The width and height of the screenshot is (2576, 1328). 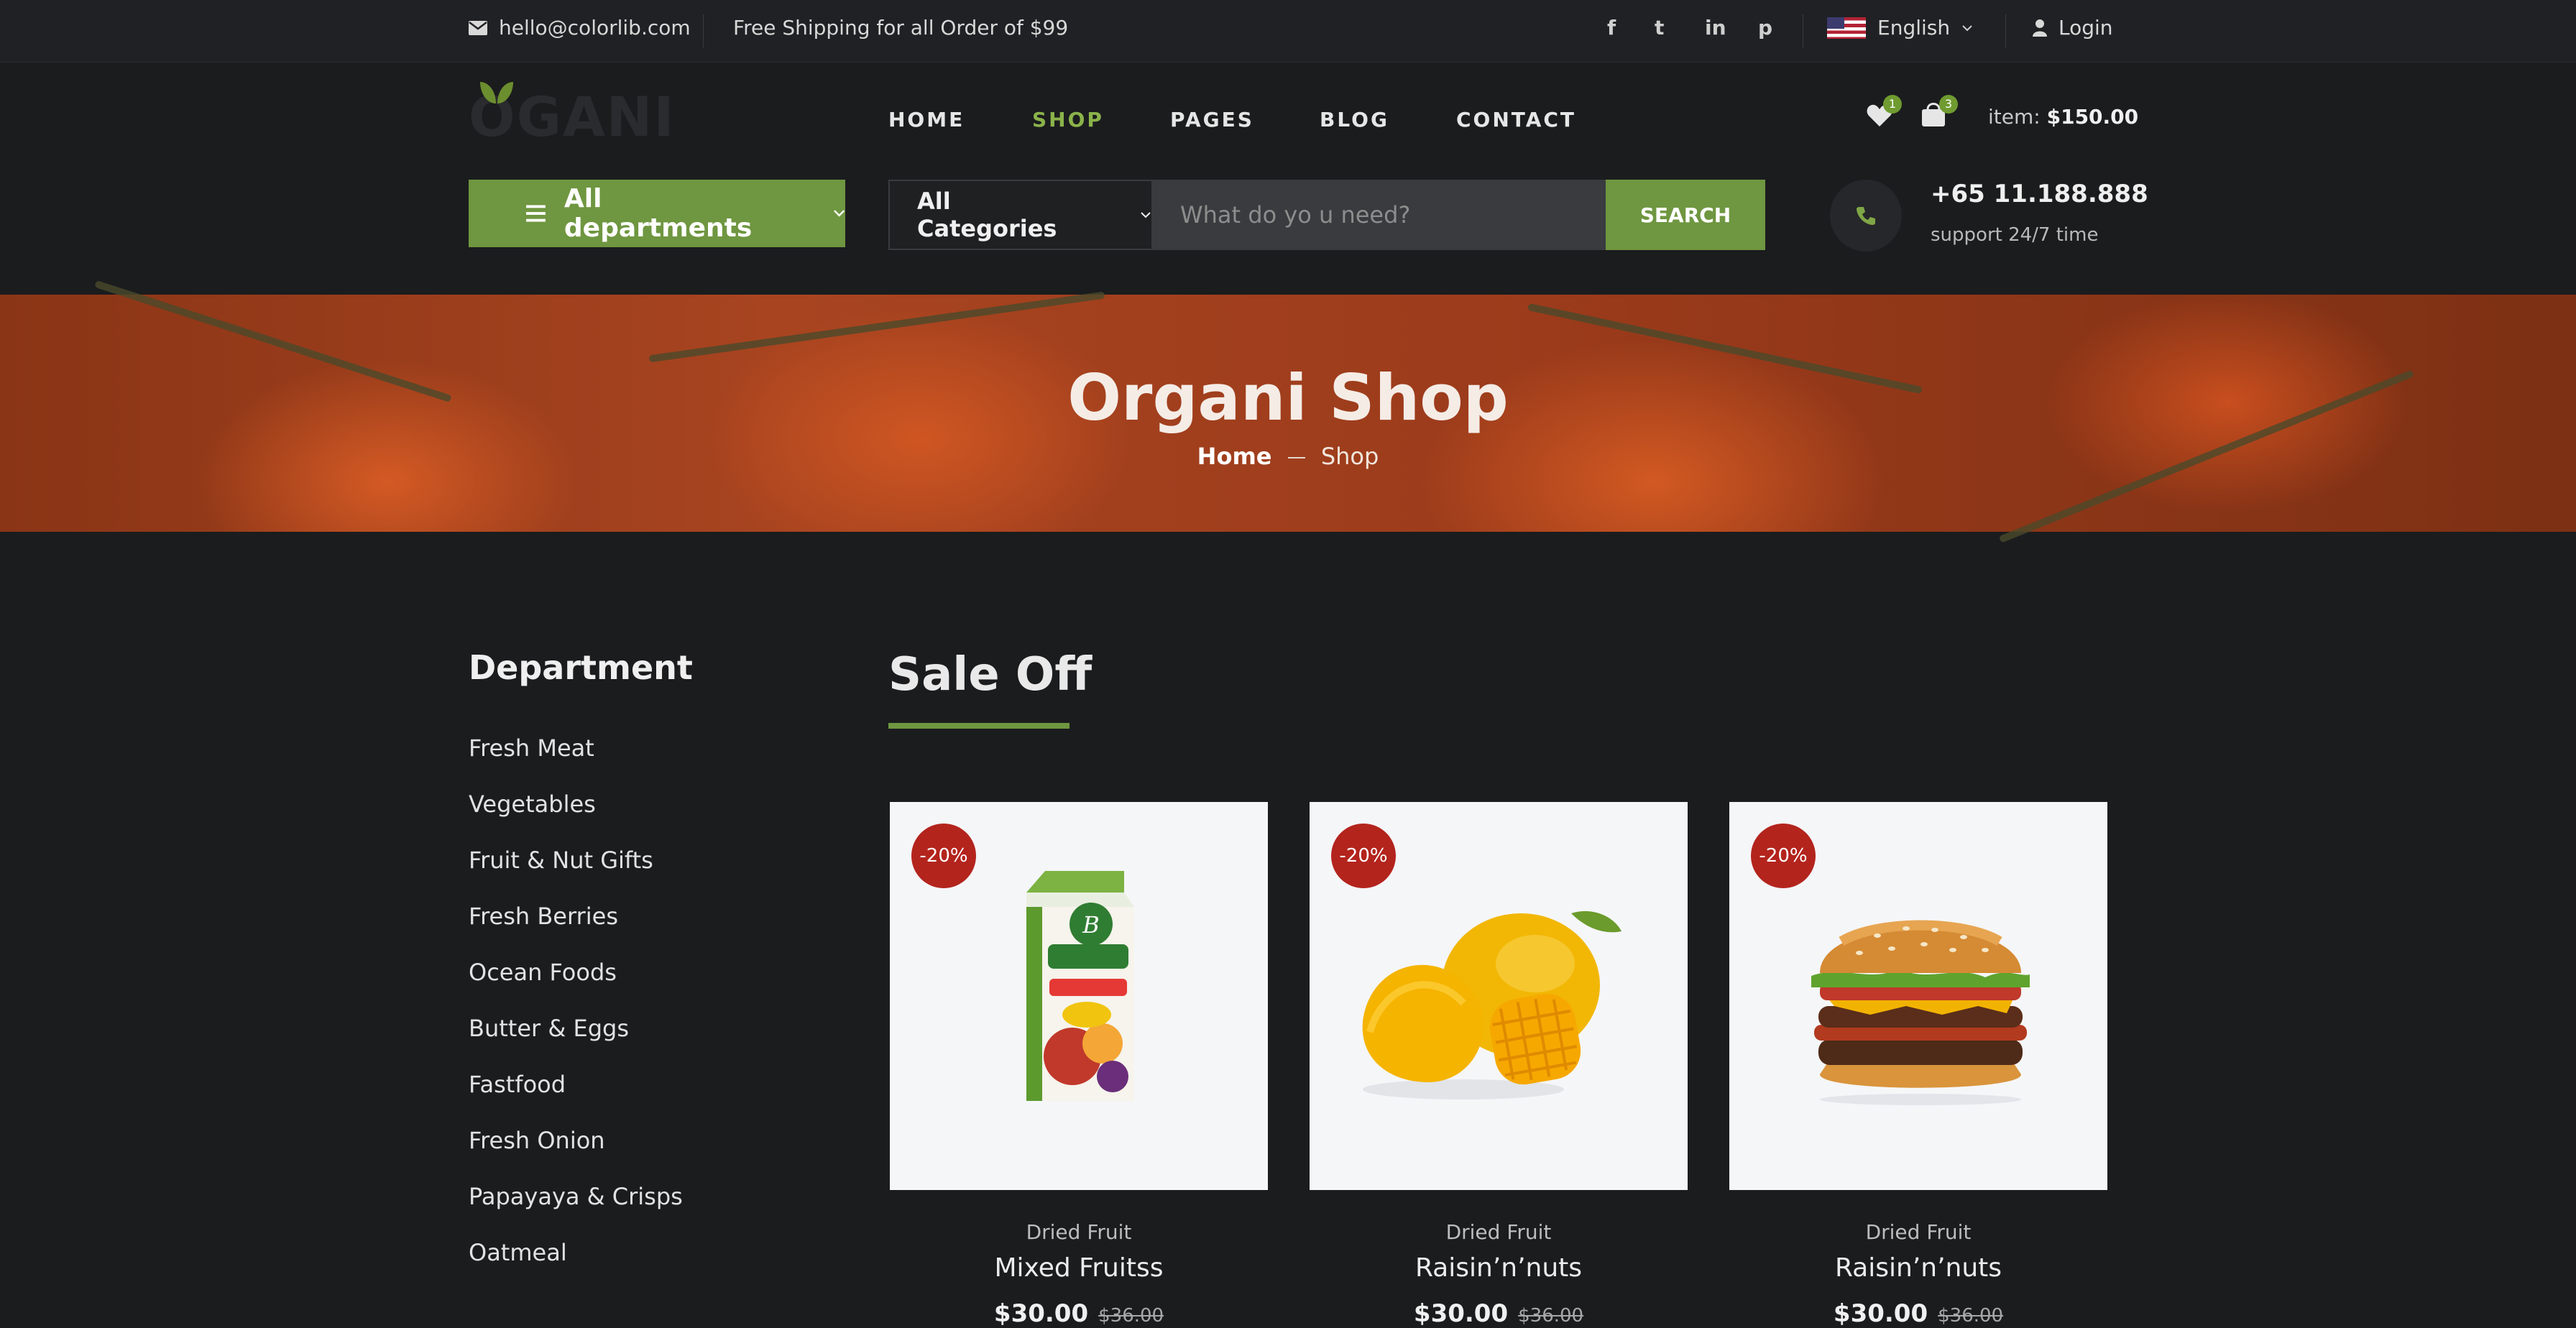 I want to click on breadcrumb-separator, so click(x=1296, y=457).